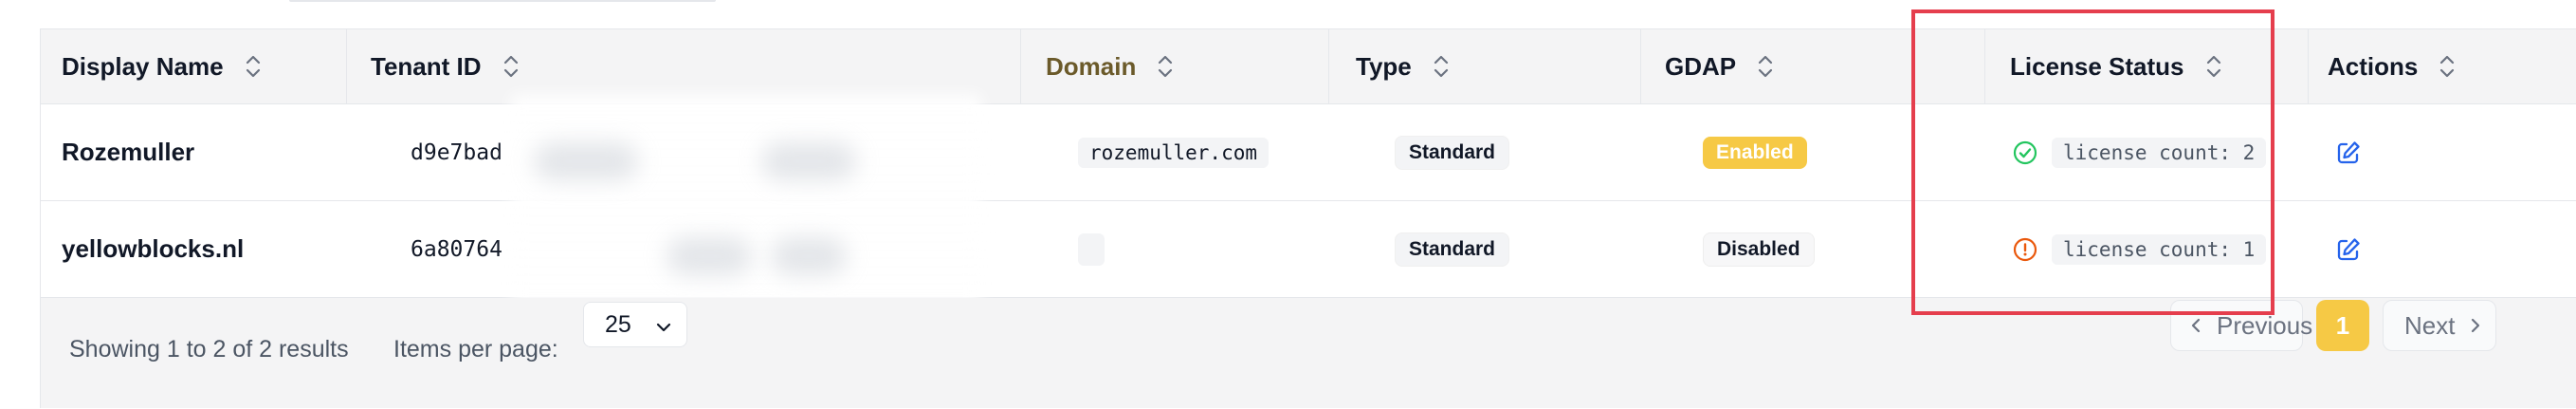 The height and width of the screenshot is (409, 2576). What do you see at coordinates (2430, 325) in the screenshot?
I see `next-label: Next` at bounding box center [2430, 325].